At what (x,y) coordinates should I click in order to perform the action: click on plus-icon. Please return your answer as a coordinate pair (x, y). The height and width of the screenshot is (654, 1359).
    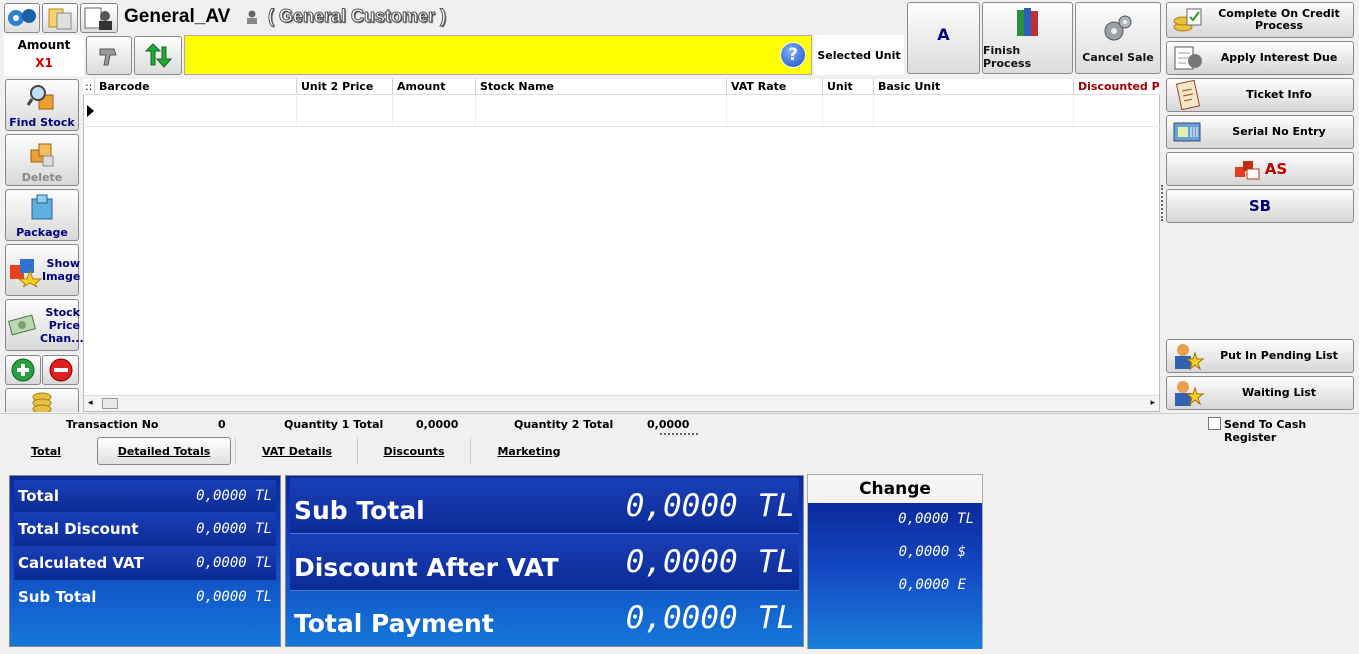
    Looking at the image, I should click on (23, 370).